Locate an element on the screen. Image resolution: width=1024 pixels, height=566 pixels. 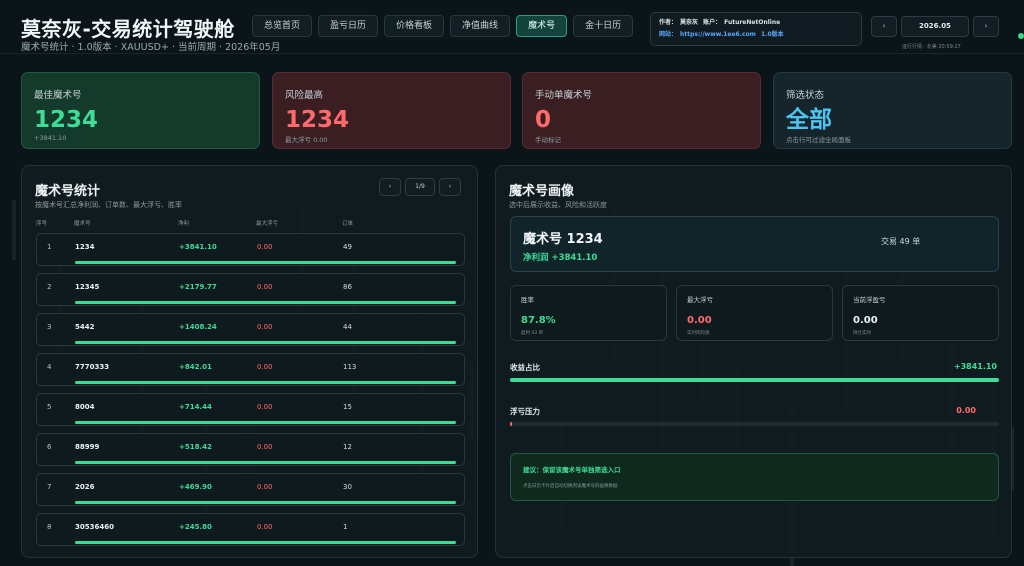
panel-subtitle: 选中后展示收益、风险和活跃度 is located at coordinates (558, 205).